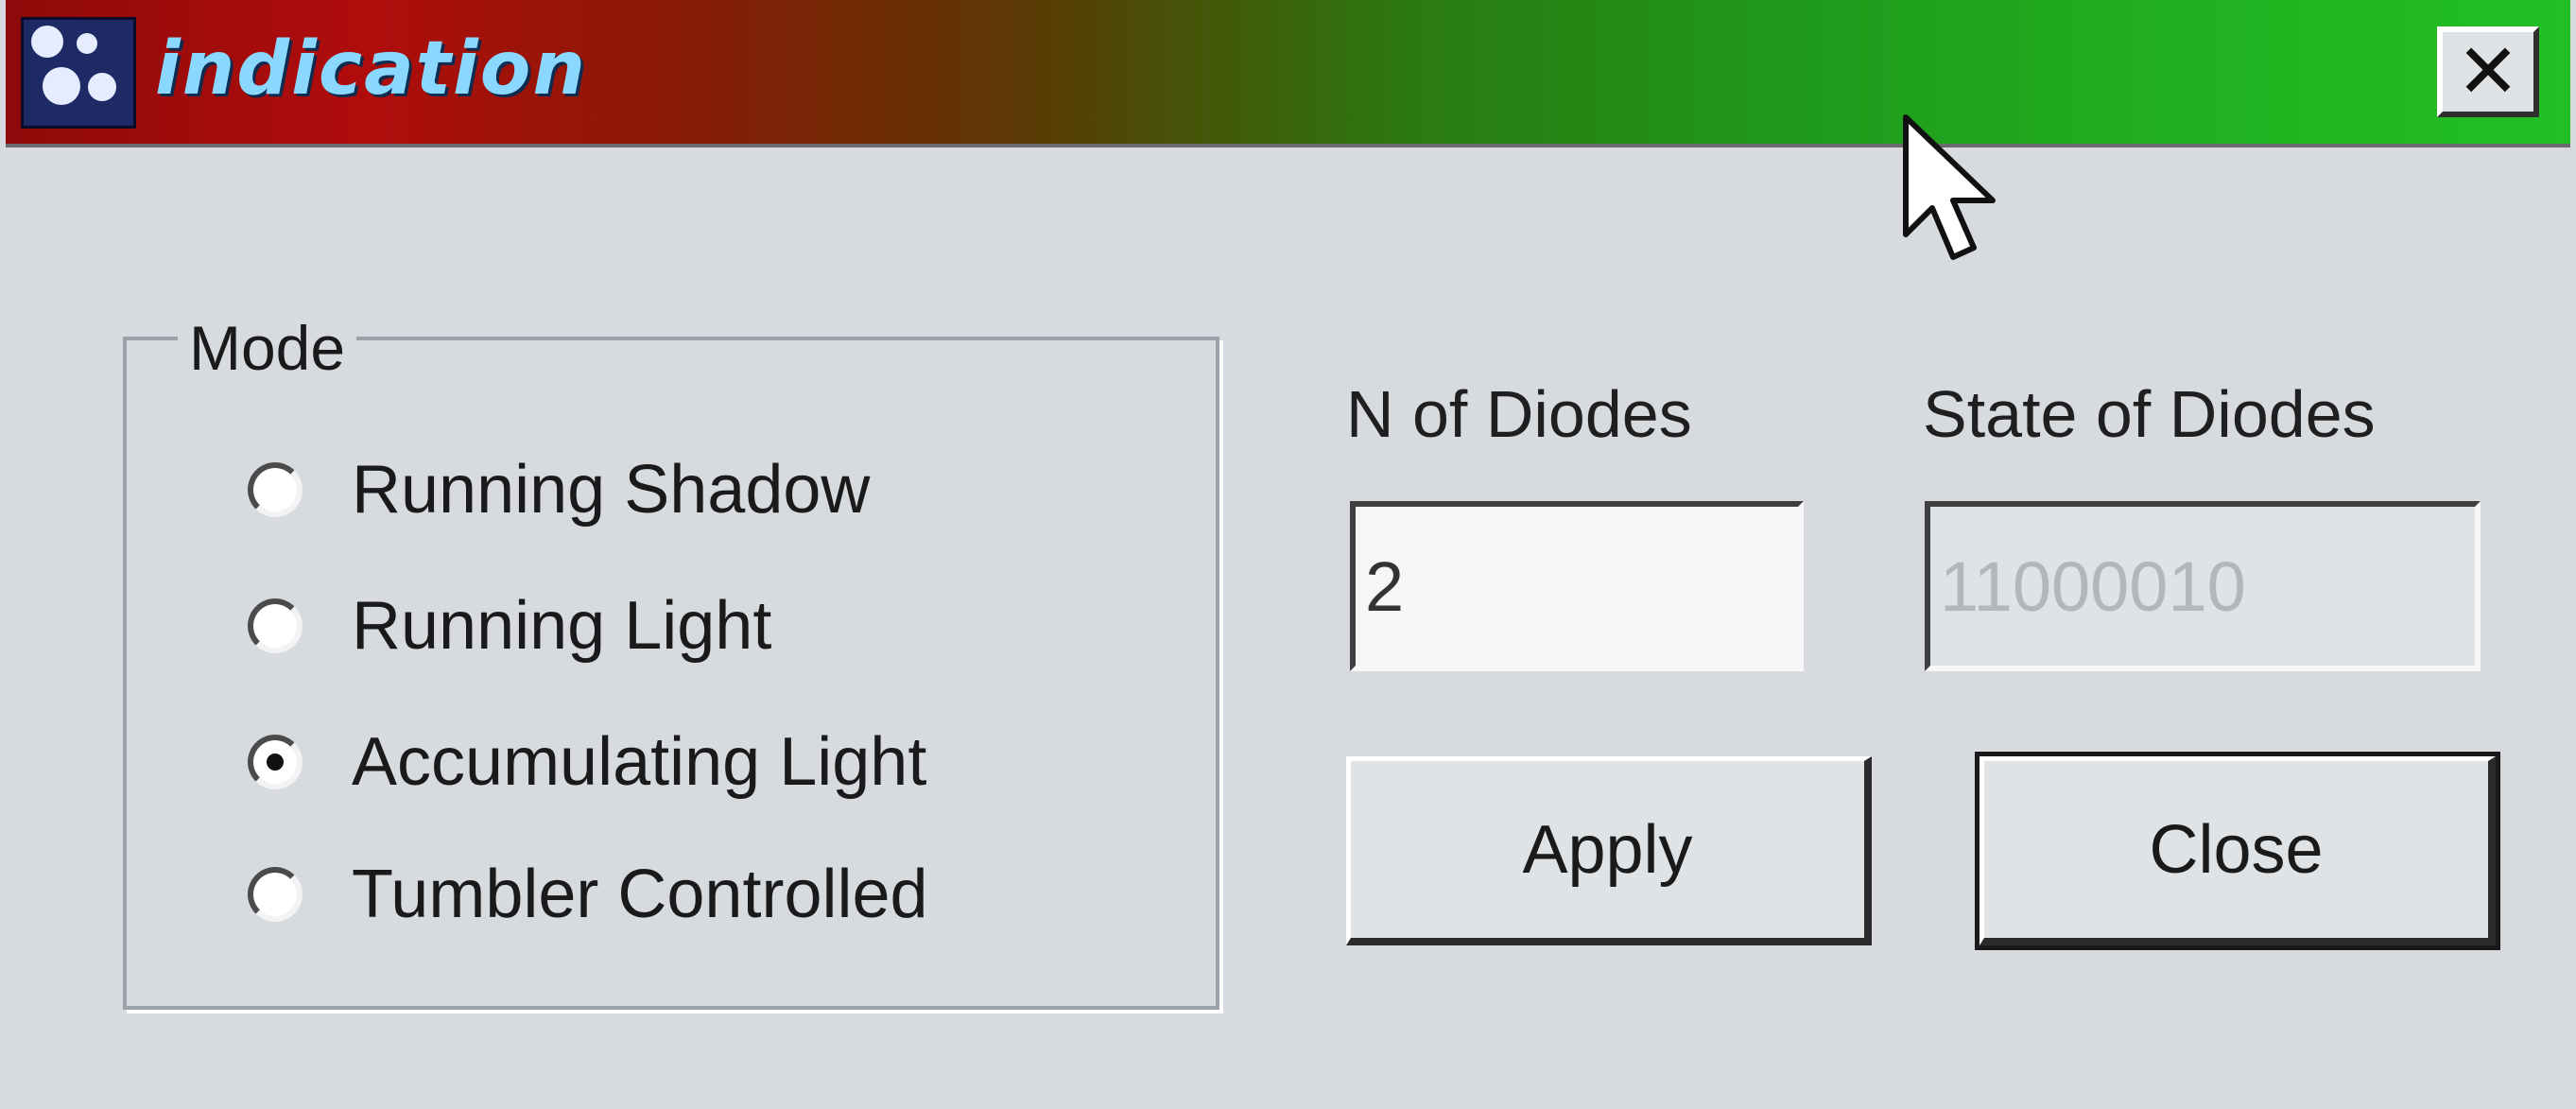  I want to click on radio-label: Accumulating Light, so click(639, 762).